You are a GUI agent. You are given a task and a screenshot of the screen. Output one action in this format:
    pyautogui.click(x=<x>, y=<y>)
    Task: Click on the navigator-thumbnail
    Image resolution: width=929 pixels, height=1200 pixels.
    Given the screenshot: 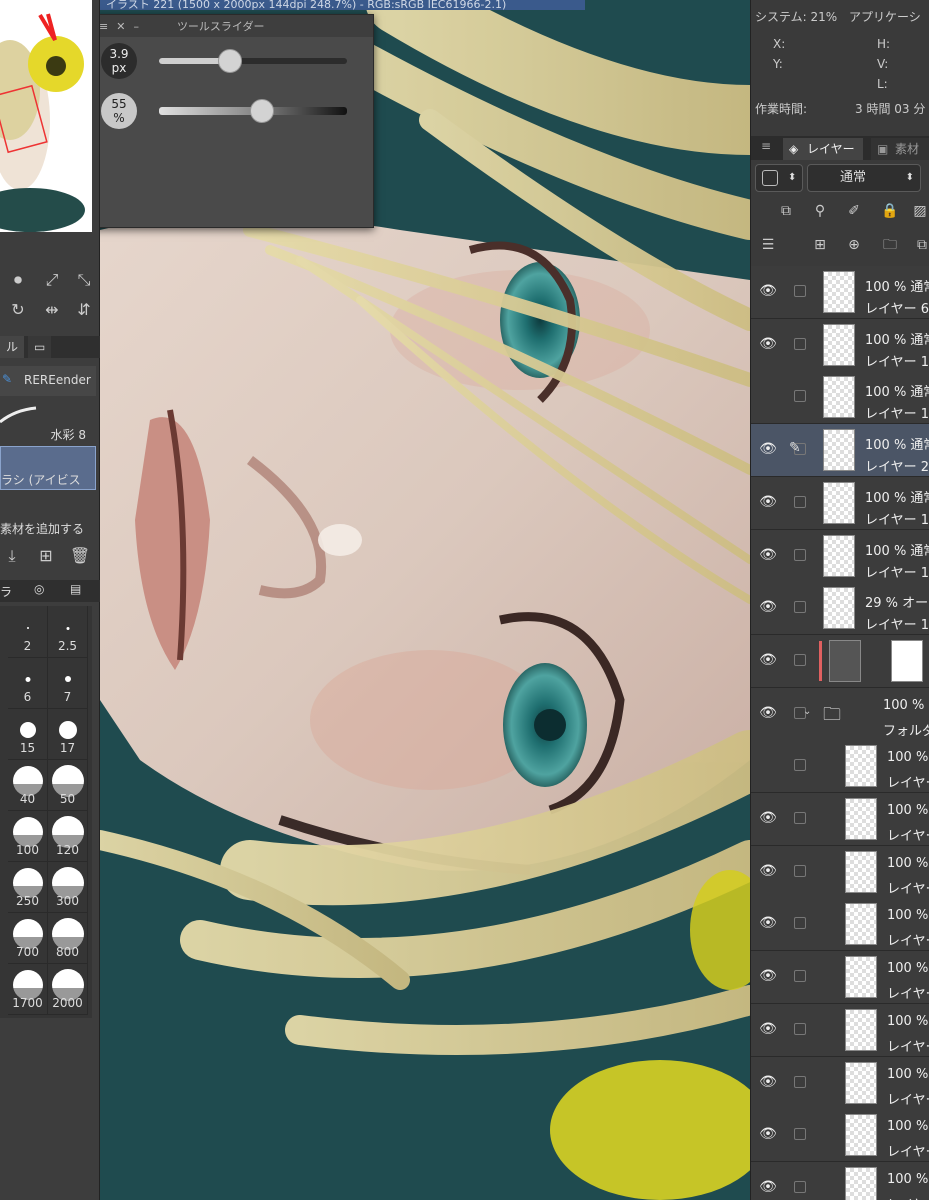 What is the action you would take?
    pyautogui.click(x=46, y=116)
    